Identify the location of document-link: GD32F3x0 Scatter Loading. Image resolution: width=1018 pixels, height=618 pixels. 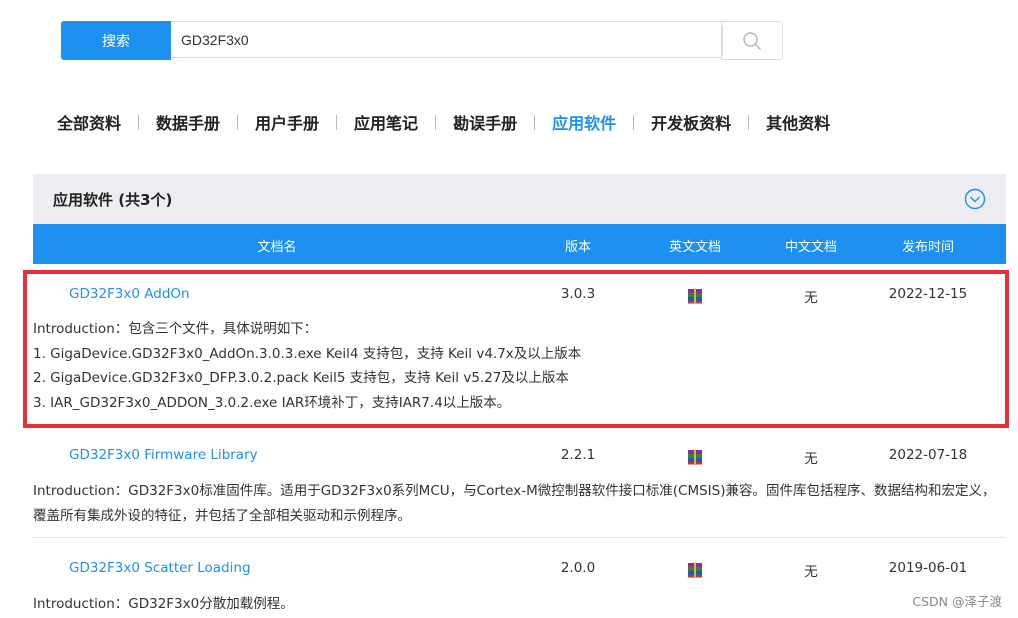
(160, 568).